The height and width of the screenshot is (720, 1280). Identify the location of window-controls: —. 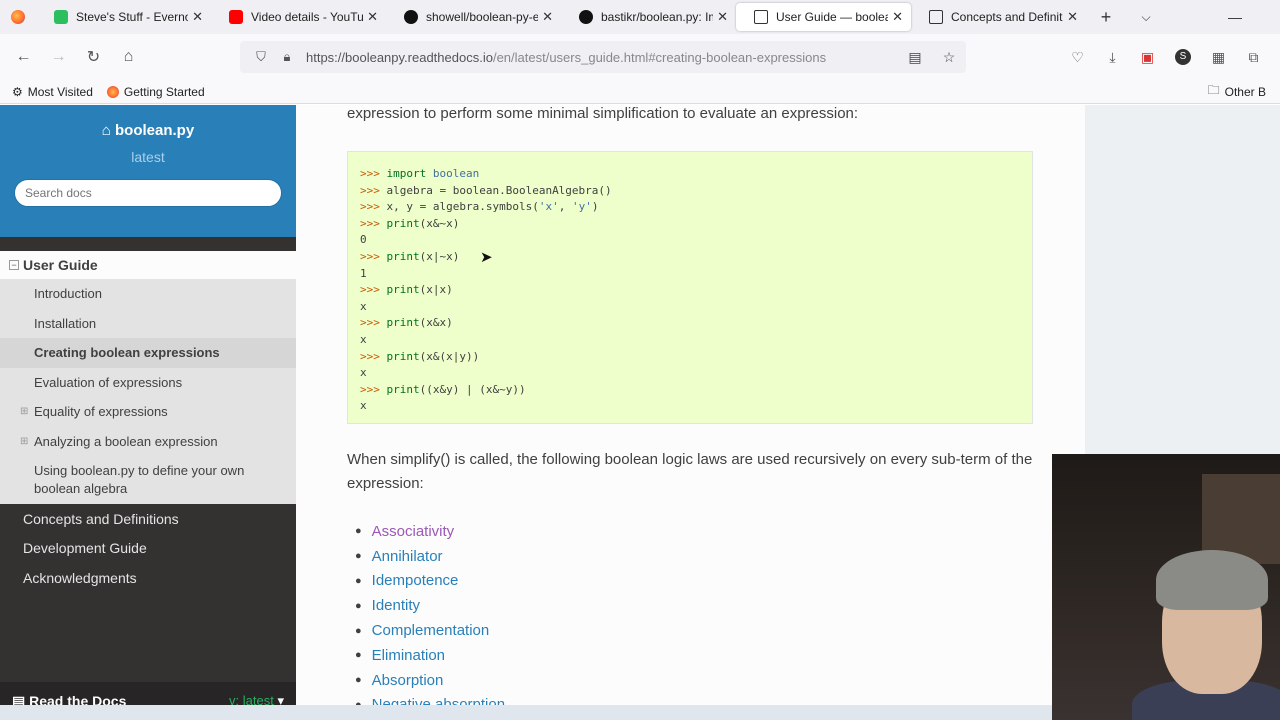
(1235, 17).